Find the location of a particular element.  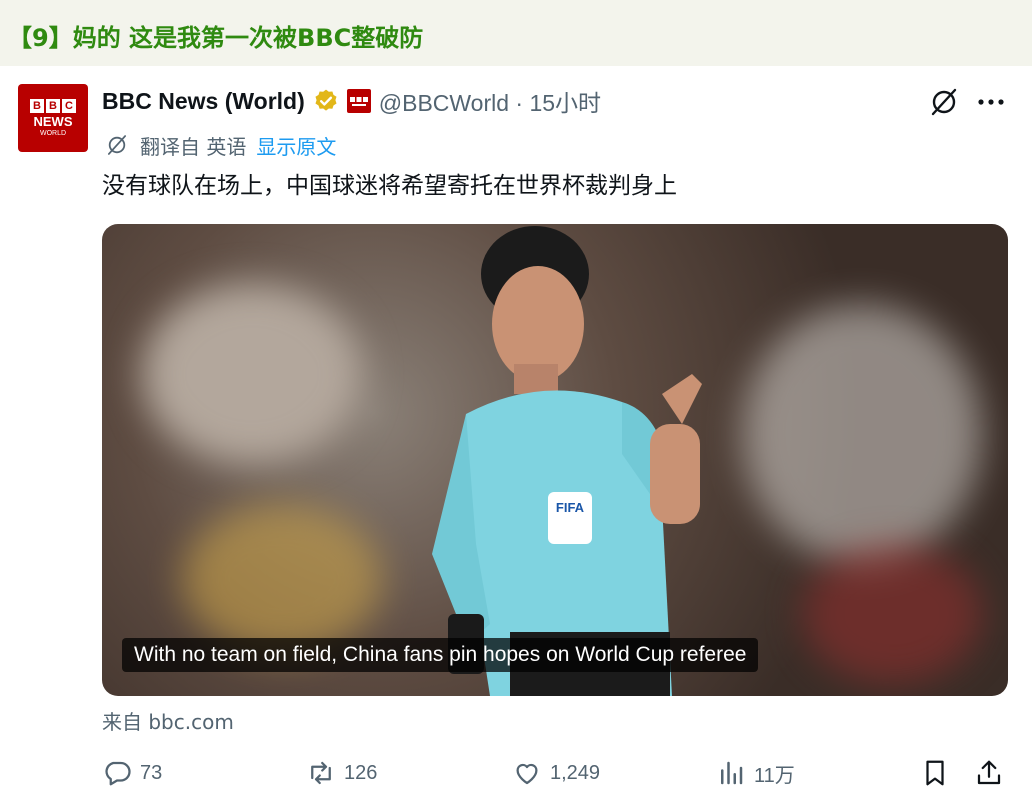

post-header: 【9】妈的 这是我第一次被BBC整破防 is located at coordinates (516, 33).